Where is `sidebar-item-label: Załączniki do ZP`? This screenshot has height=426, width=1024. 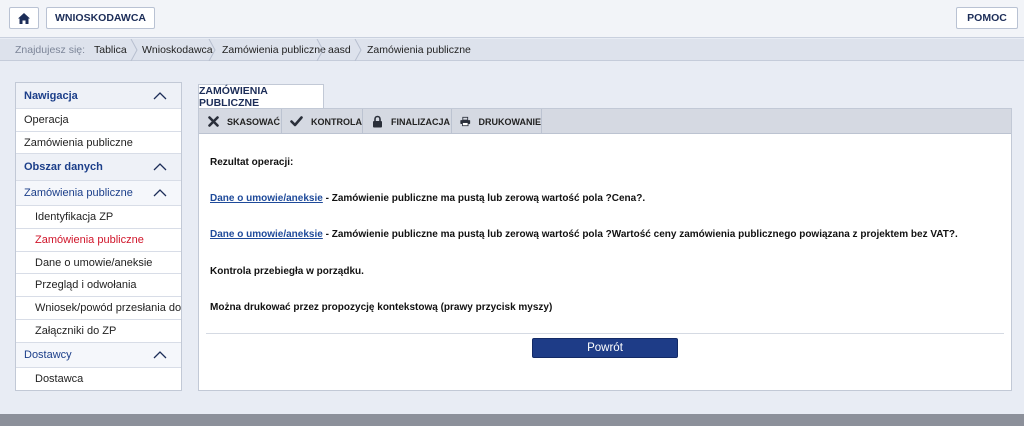
sidebar-item-label: Załączniki do ZP is located at coordinates (76, 331).